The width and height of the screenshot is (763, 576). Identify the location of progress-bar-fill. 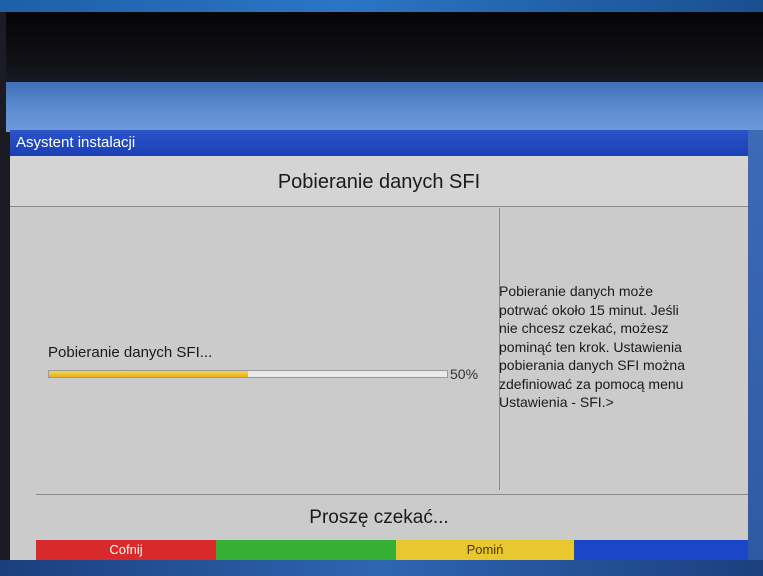
(148, 374).